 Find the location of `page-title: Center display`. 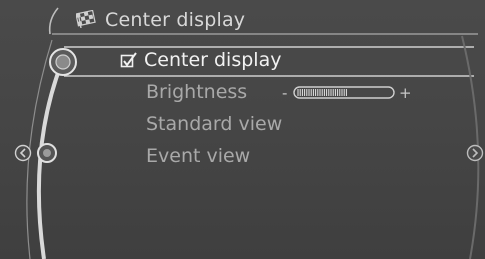

page-title: Center display is located at coordinates (175, 20).